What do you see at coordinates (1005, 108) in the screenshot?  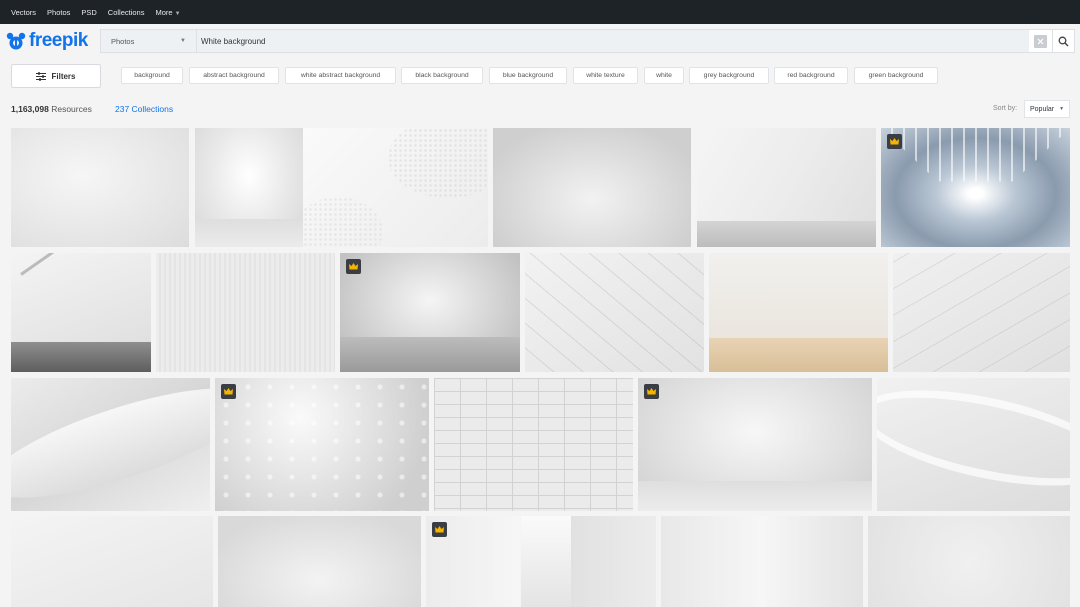 I see `sort-label: Sort by:` at bounding box center [1005, 108].